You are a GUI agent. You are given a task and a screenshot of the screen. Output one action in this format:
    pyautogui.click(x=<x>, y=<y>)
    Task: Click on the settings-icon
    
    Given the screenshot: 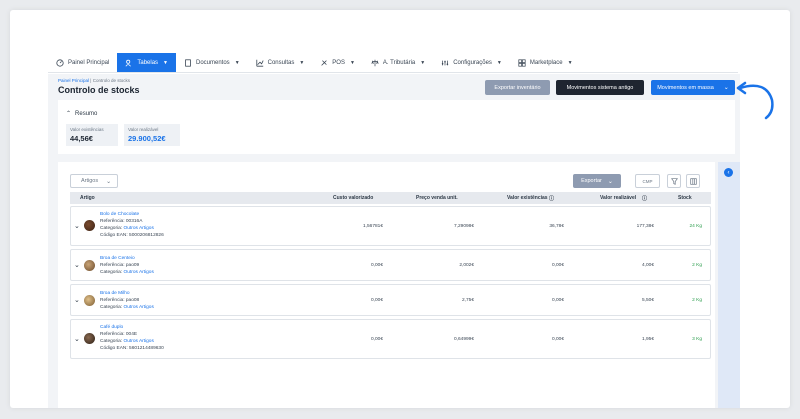 What is the action you would take?
    pyautogui.click(x=445, y=62)
    